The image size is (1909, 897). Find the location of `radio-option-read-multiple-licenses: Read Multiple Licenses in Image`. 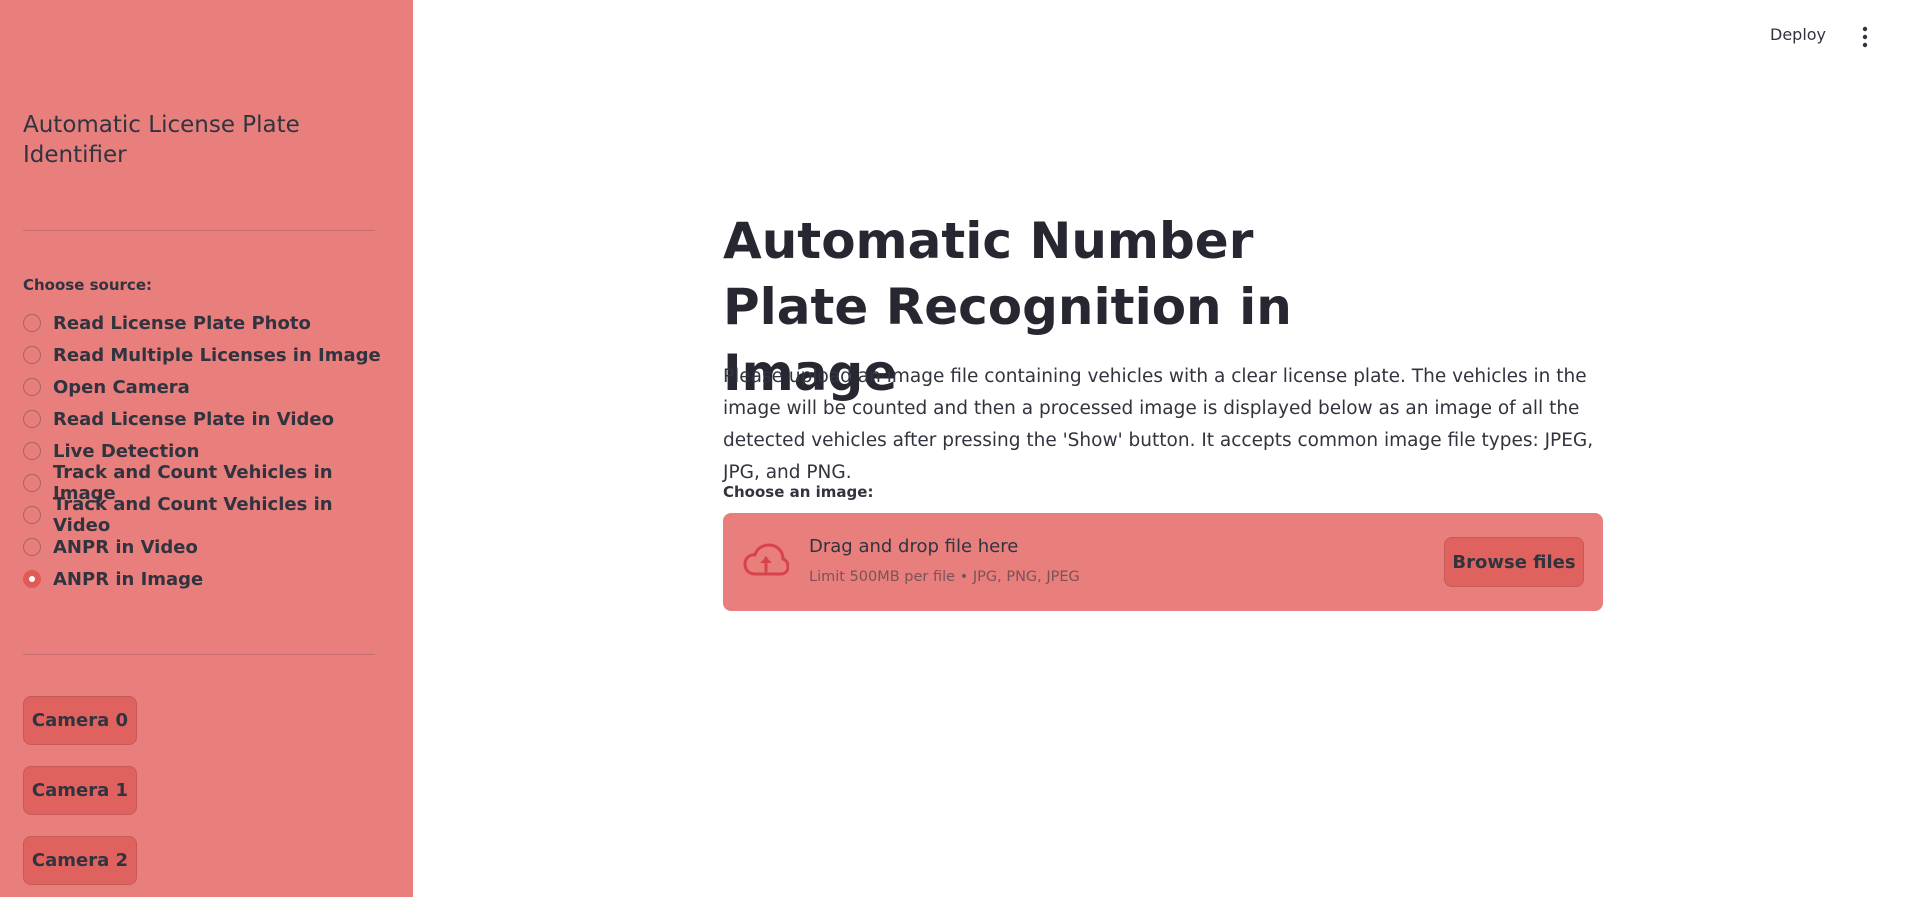

radio-option-read-multiple-licenses: Read Multiple Licenses in Image is located at coordinates (203, 355).